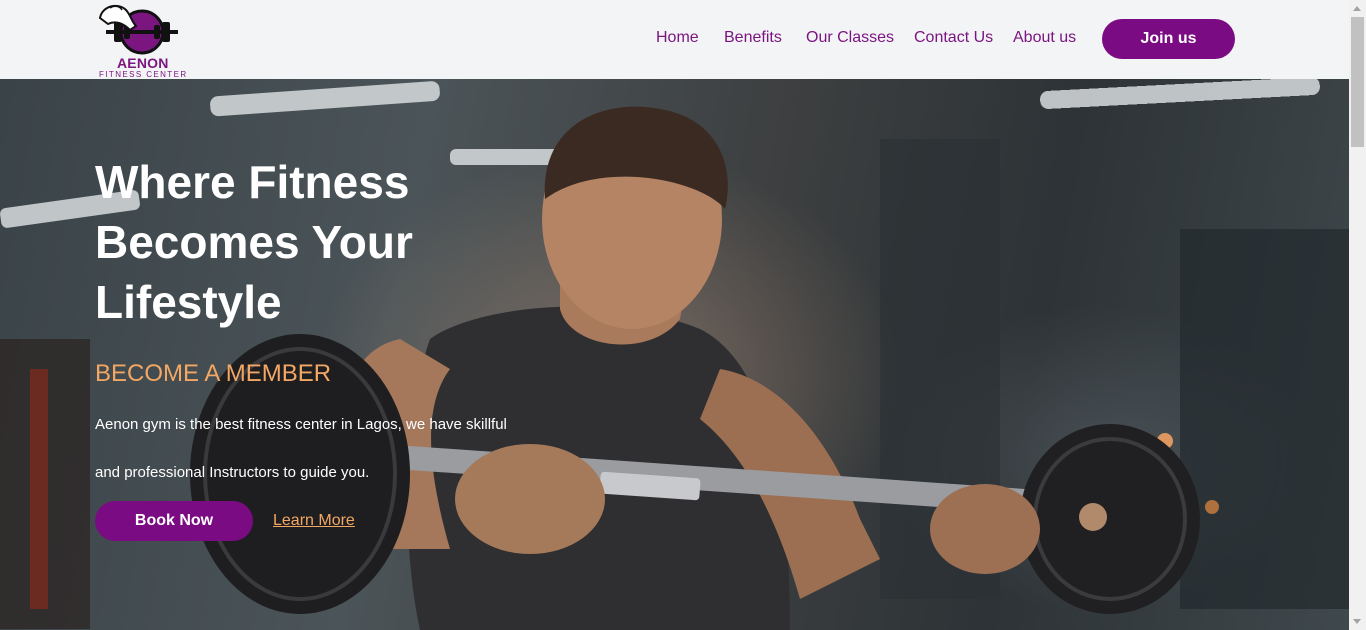 This screenshot has height=630, width=1366. I want to click on nav-about-us-link: About us, so click(1044, 38).